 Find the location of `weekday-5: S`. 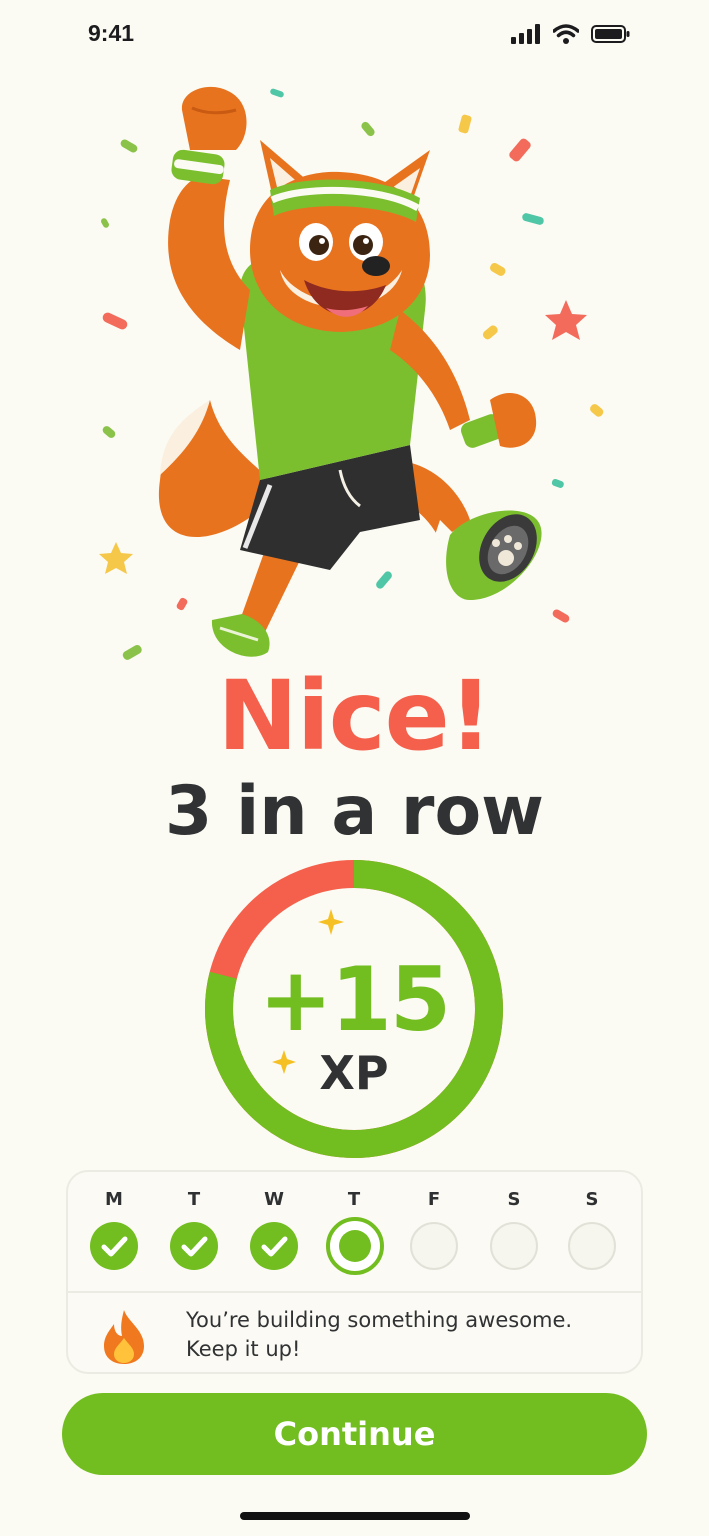

weekday-5: S is located at coordinates (514, 1228).